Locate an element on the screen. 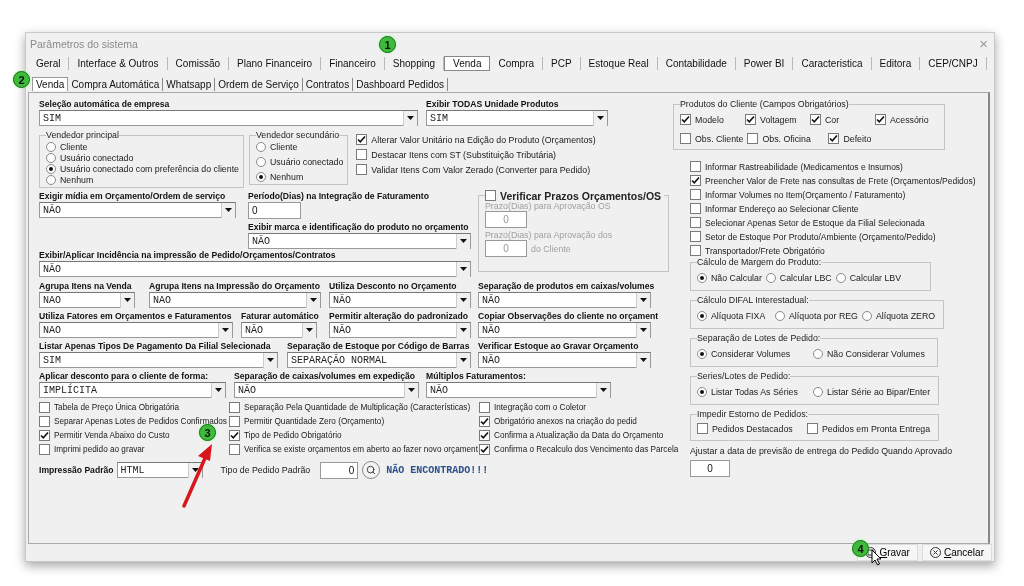  radio-label: Usuário conectado is located at coordinates (307, 161).